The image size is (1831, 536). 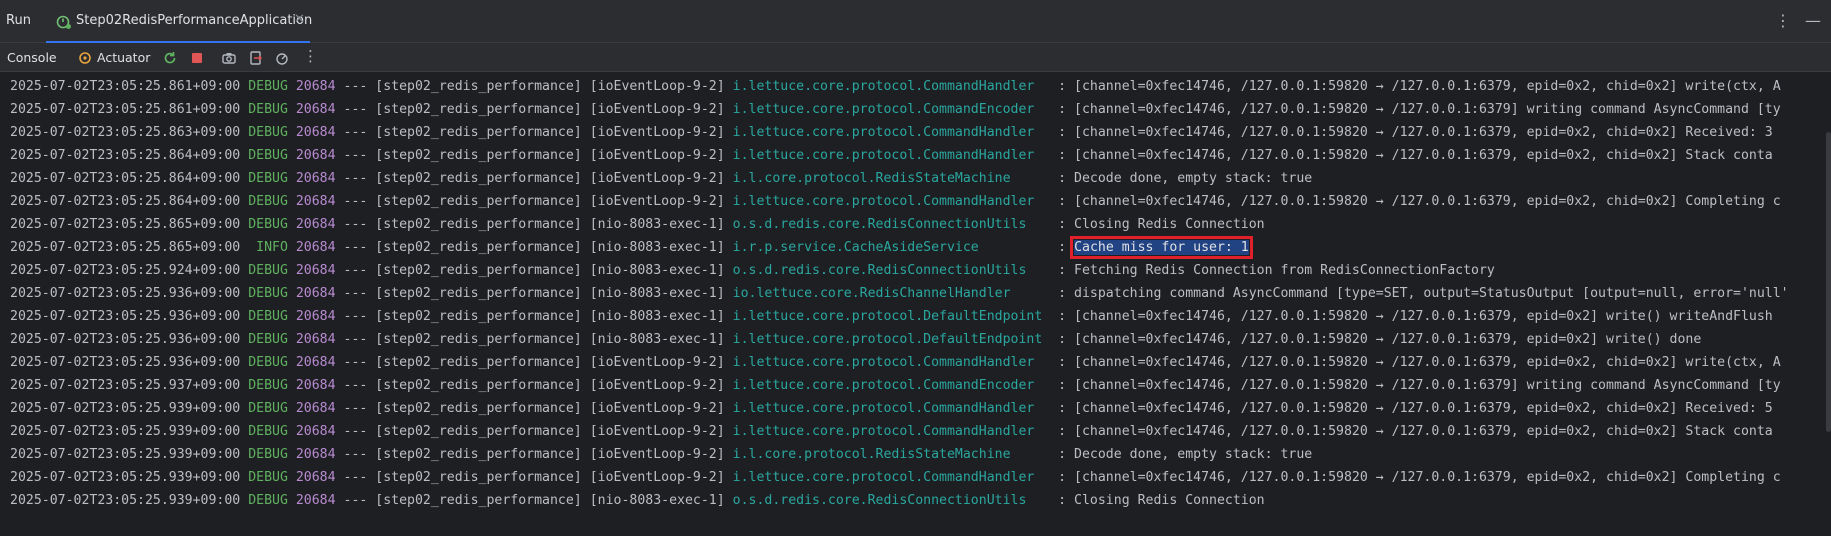 I want to click on log-timestamp: 2025-07-02T23:05:25.937+09:00, so click(x=125, y=385).